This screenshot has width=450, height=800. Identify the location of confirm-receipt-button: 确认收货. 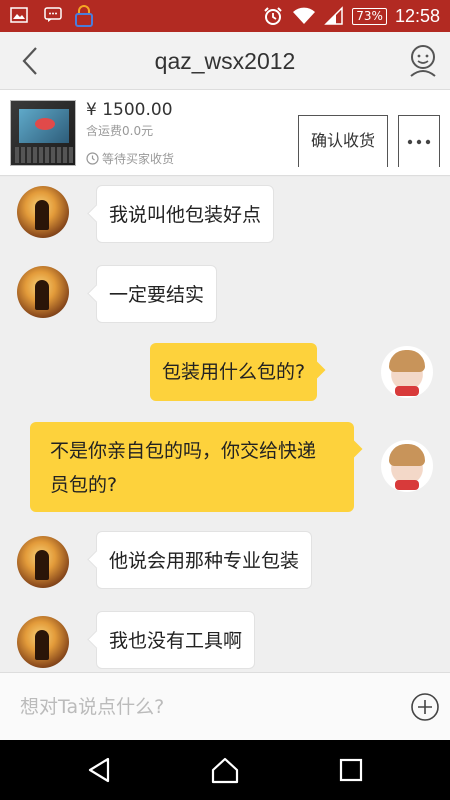
(343, 141).